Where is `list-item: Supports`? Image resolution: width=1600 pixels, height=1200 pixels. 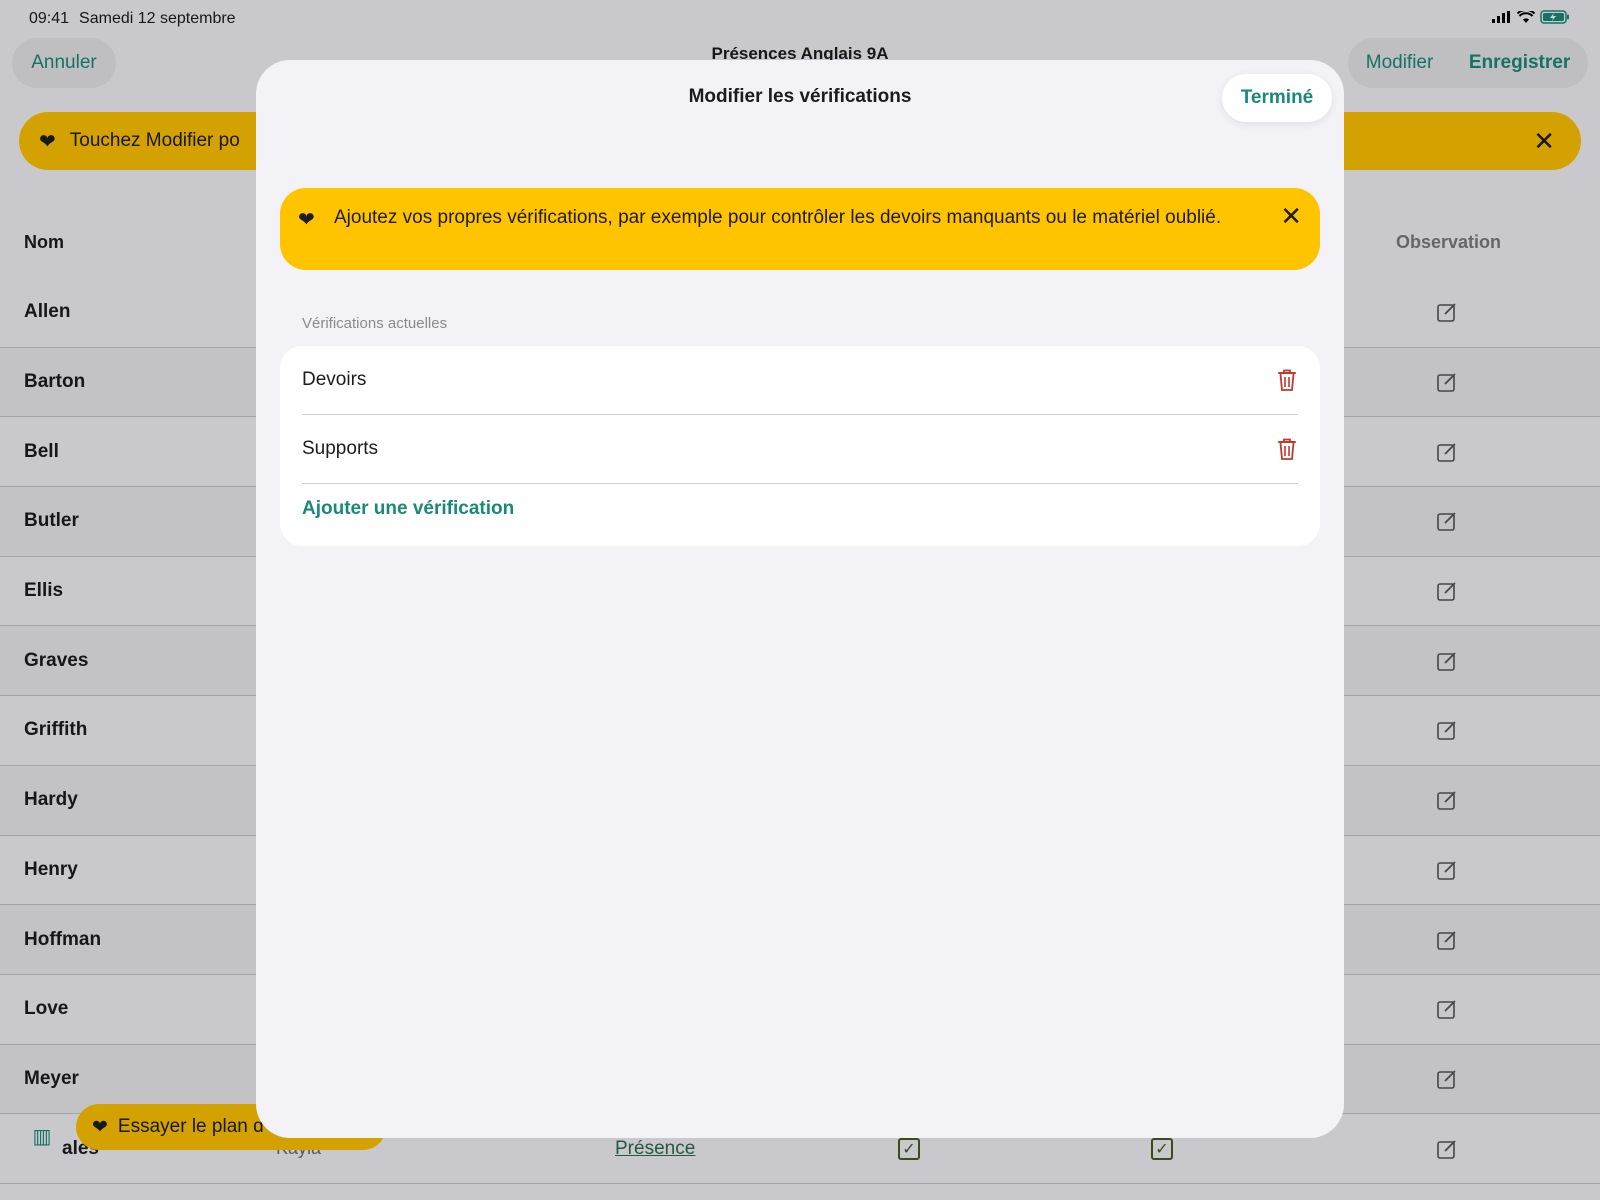 list-item: Supports is located at coordinates (800, 449).